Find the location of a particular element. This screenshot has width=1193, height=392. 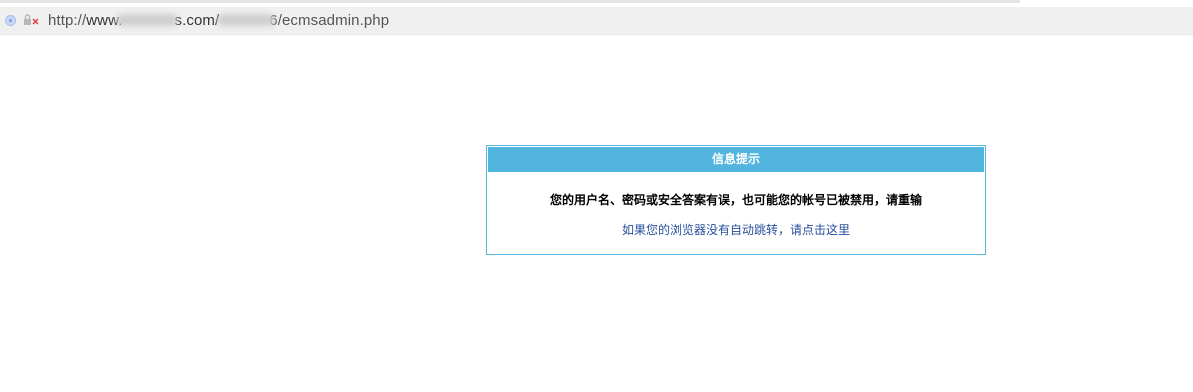

url-path-end: 6/ecmsadmin.php is located at coordinates (329, 20).